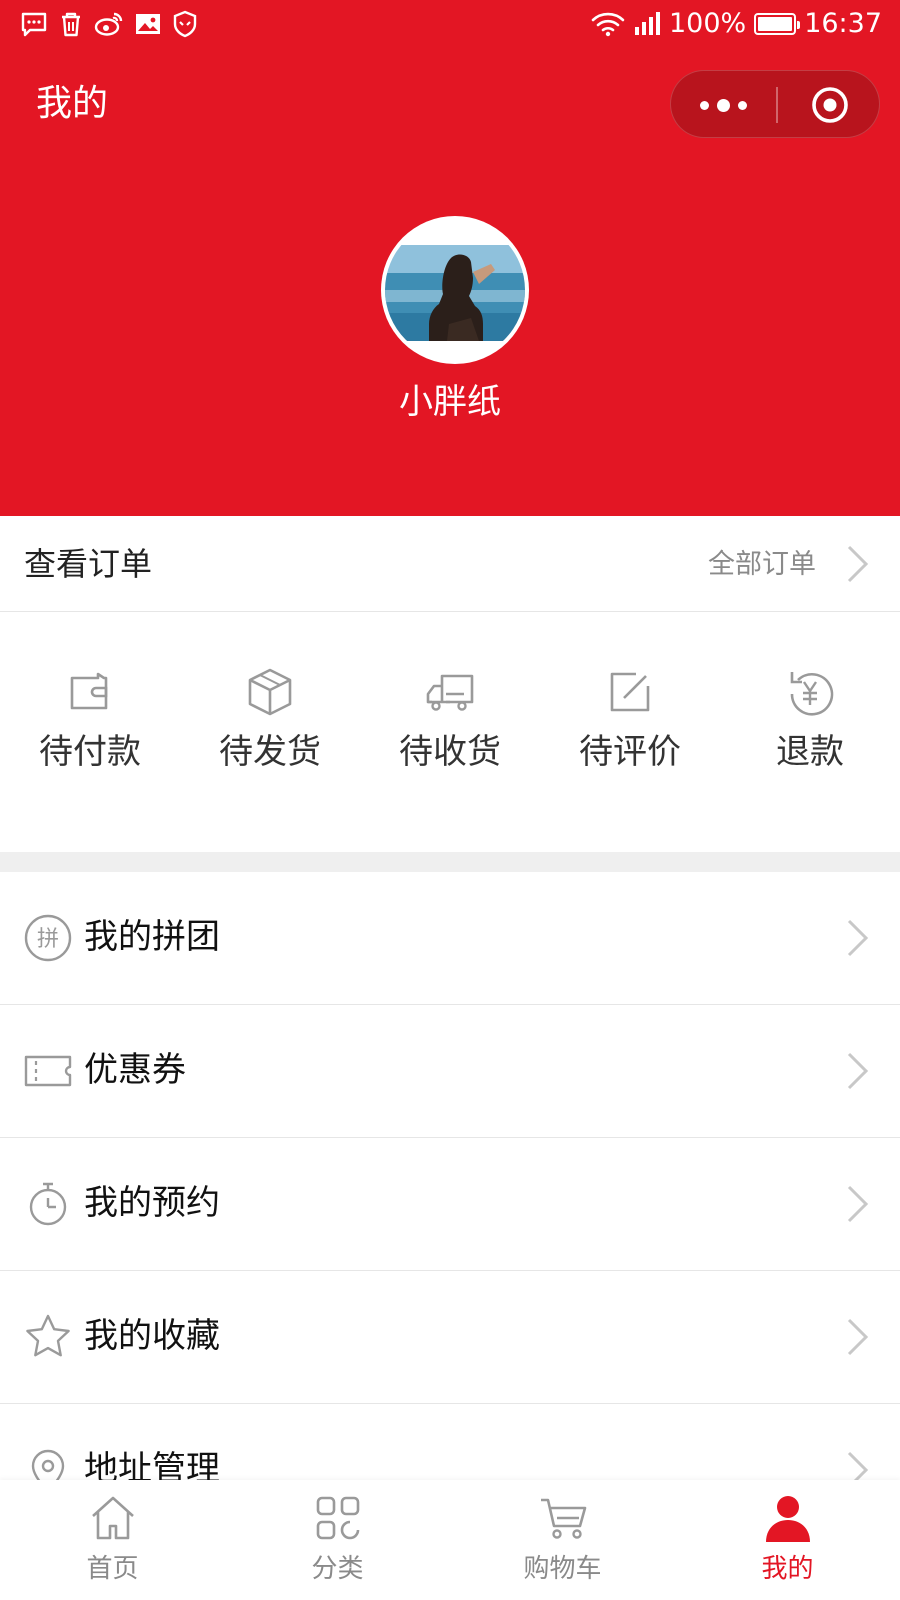 The height and width of the screenshot is (1600, 900). I want to click on coupon-icon, so click(48, 1071).